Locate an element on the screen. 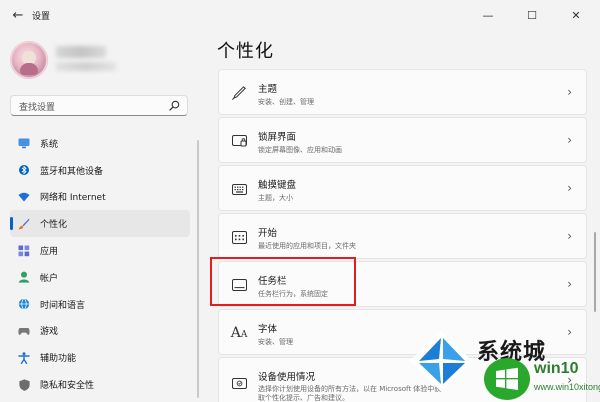 This screenshot has height=402, width=600. search-input: 查找设置 is located at coordinates (99, 105).